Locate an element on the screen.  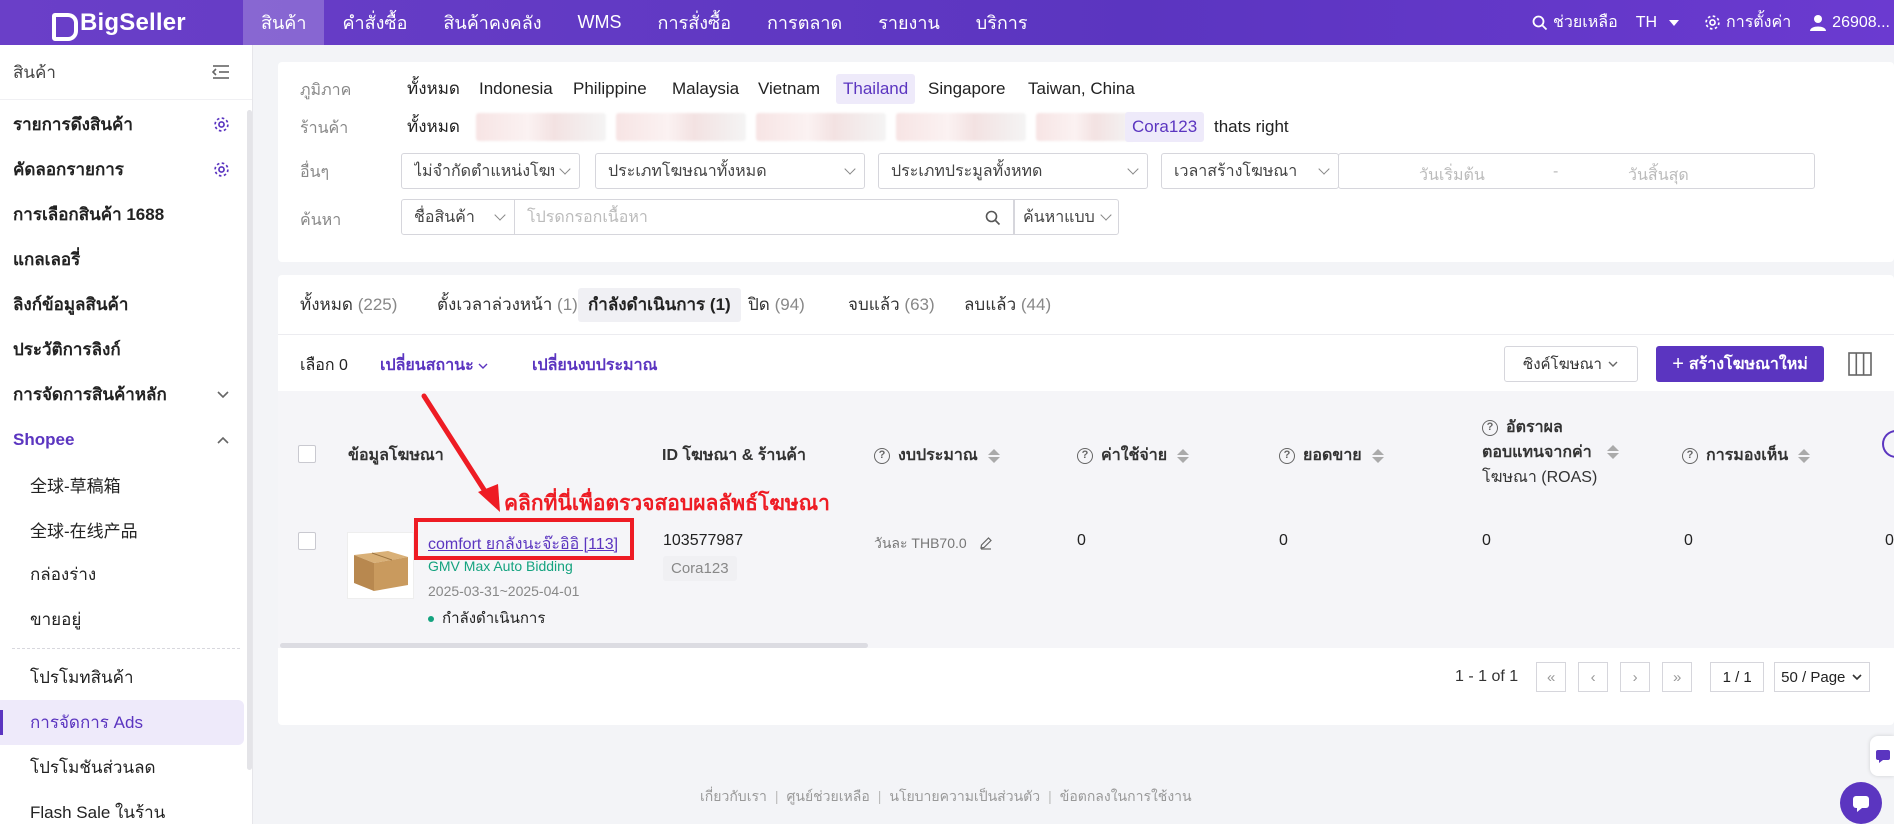
last-page-button: » is located at coordinates (1677, 677).